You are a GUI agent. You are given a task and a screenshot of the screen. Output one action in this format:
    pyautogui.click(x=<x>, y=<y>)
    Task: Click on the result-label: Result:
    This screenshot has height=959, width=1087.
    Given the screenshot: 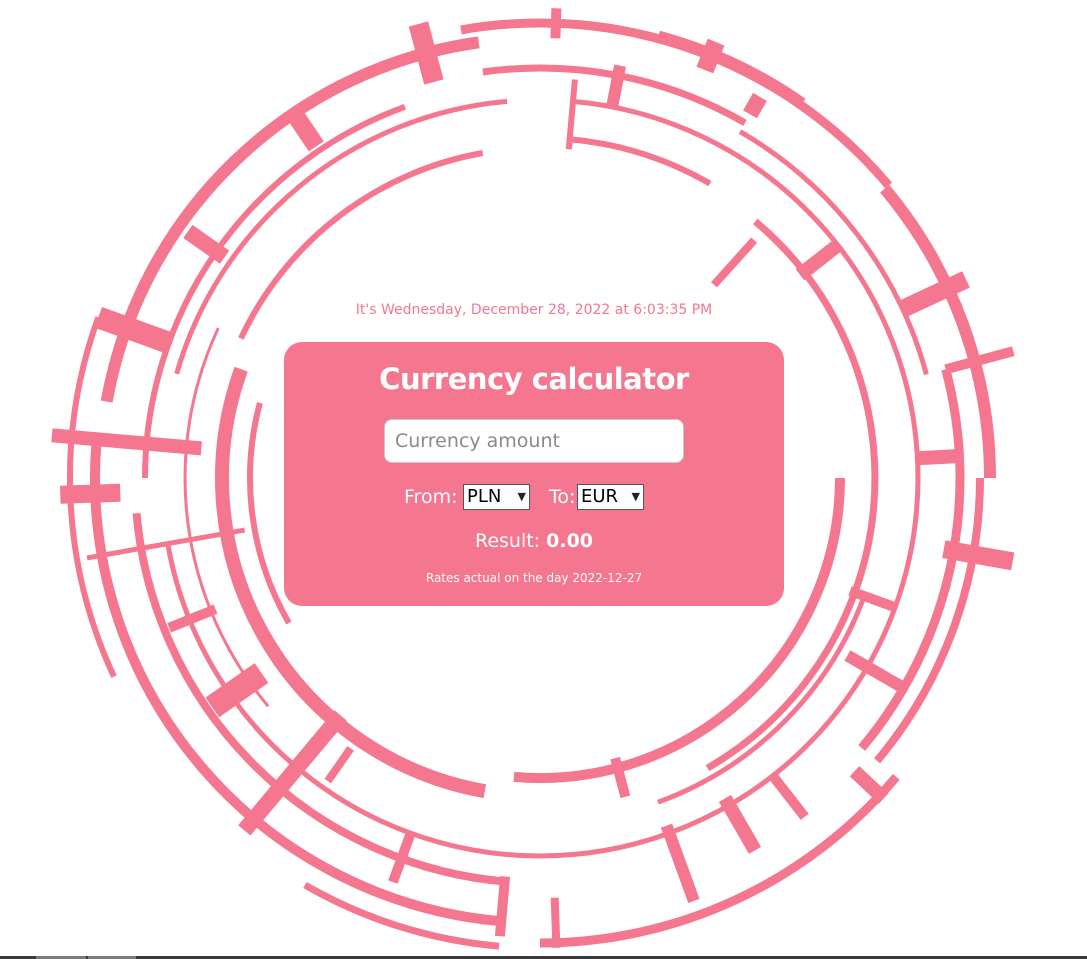 What is the action you would take?
    pyautogui.click(x=507, y=541)
    